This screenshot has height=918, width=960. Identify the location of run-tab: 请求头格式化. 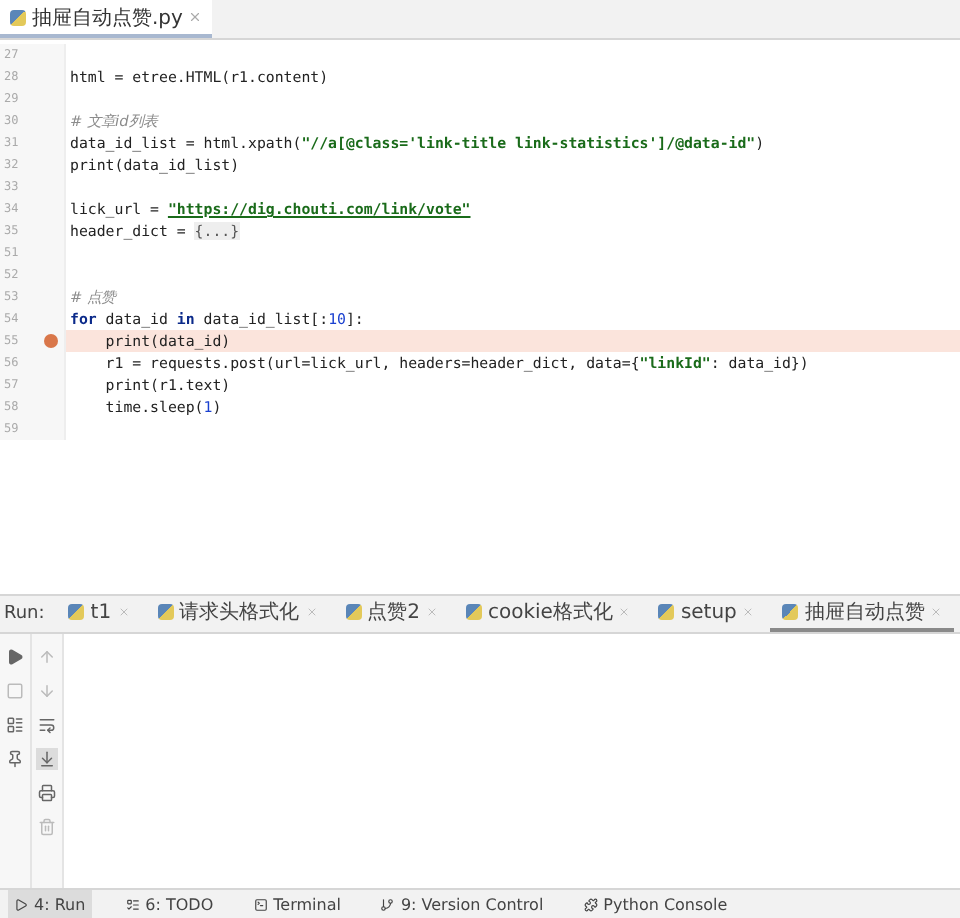
(237, 614).